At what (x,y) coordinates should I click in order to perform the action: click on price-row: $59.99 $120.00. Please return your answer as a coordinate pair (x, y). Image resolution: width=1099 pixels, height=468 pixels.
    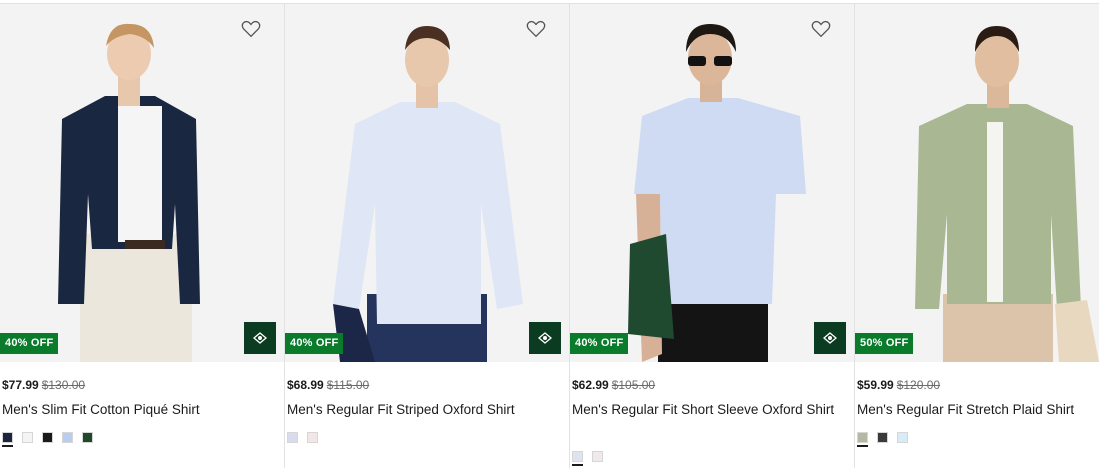
    Looking at the image, I should click on (898, 385).